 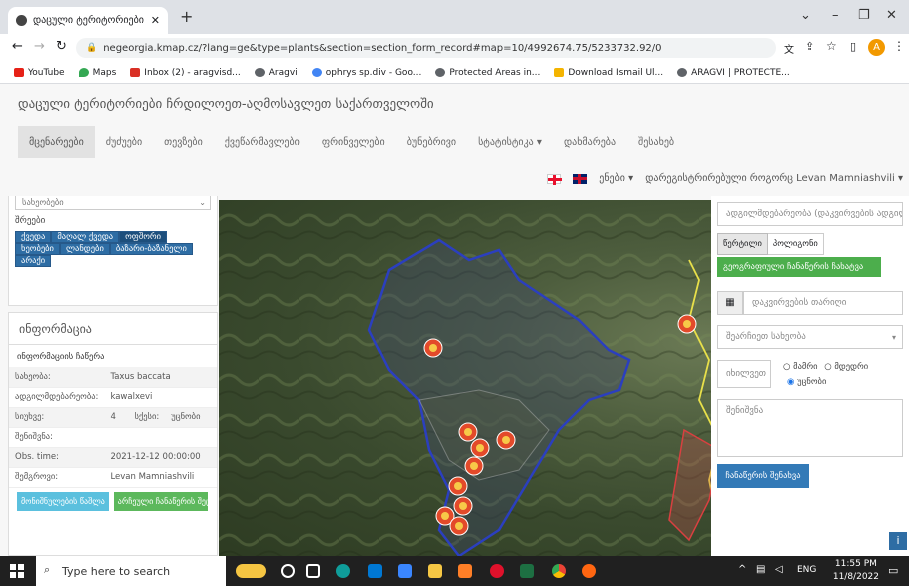 What do you see at coordinates (37, 249) in the screenshot?
I see `layer-button-valleys: ხეობები` at bounding box center [37, 249].